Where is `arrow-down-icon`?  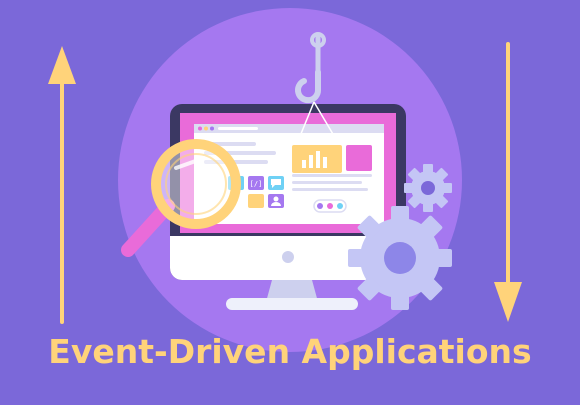 arrow-down-icon is located at coordinates (508, 182).